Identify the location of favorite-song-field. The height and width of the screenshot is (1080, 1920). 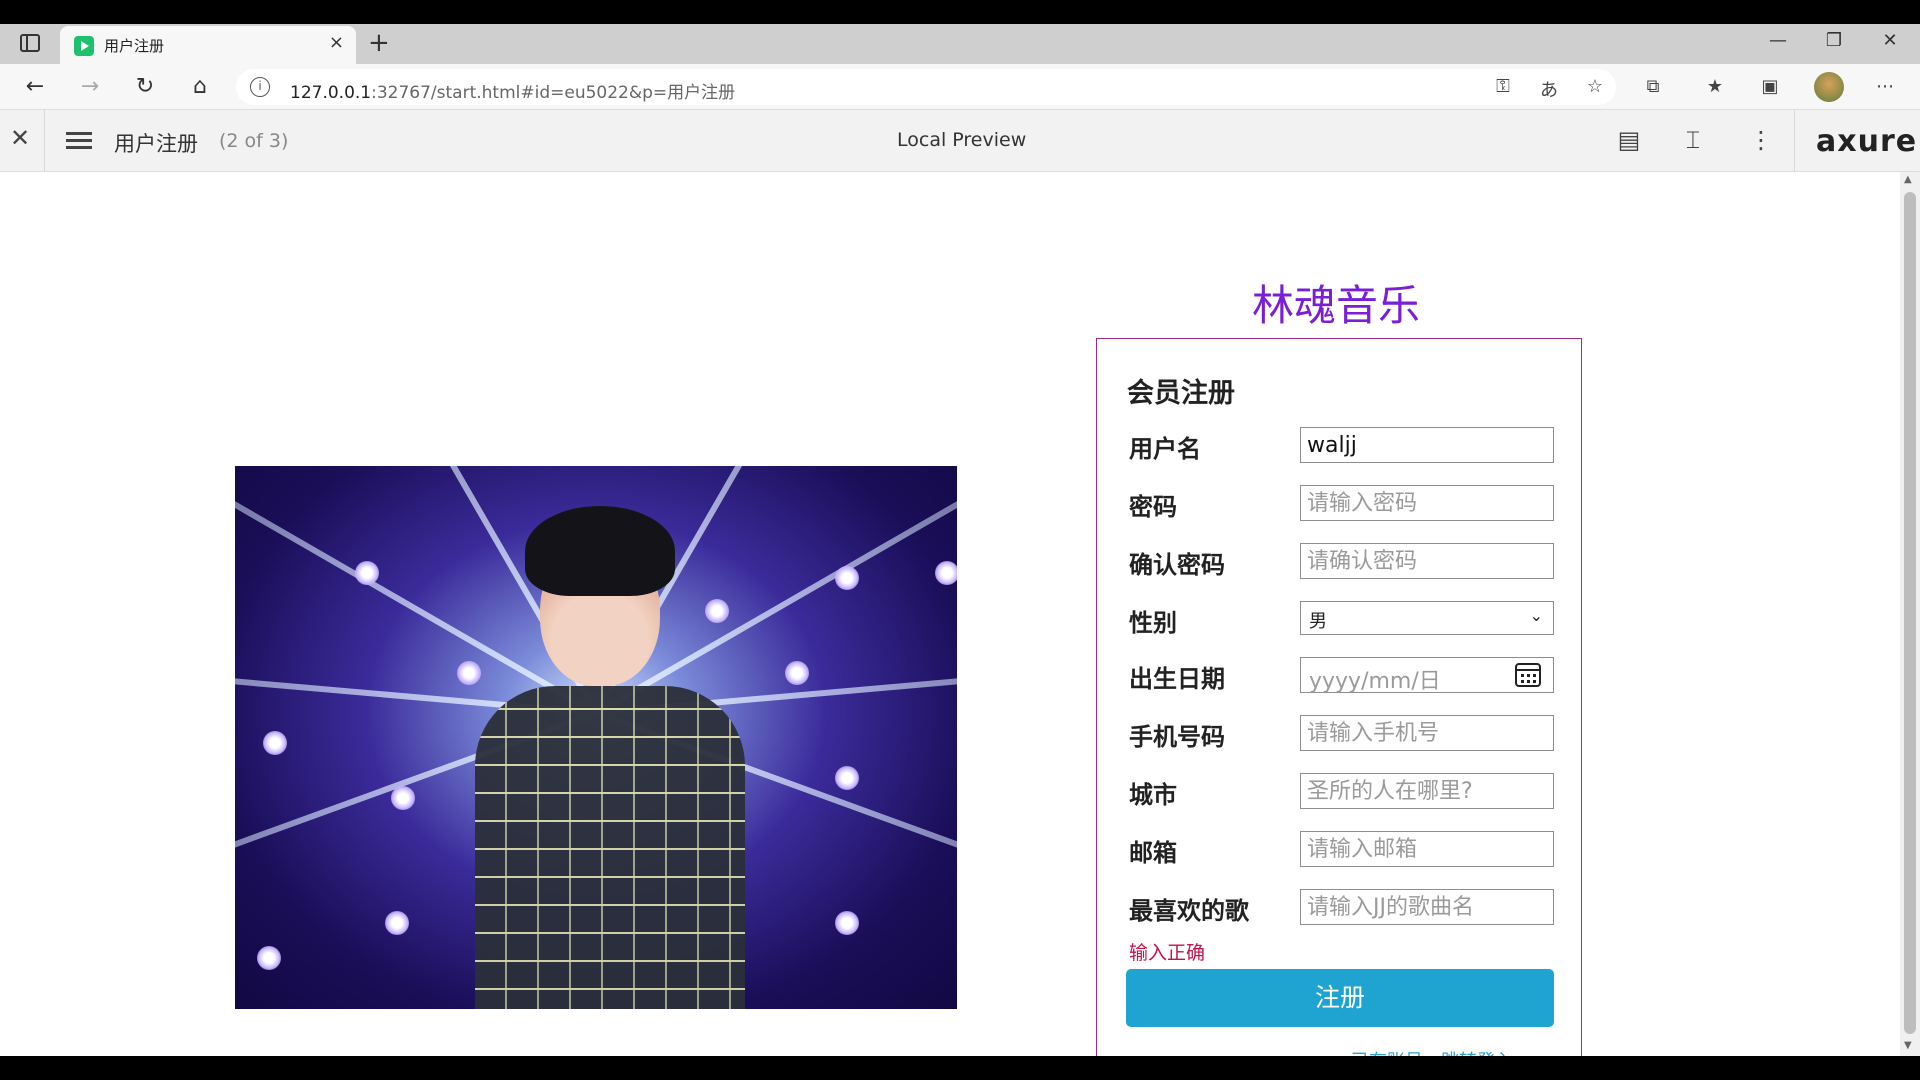
(1427, 907).